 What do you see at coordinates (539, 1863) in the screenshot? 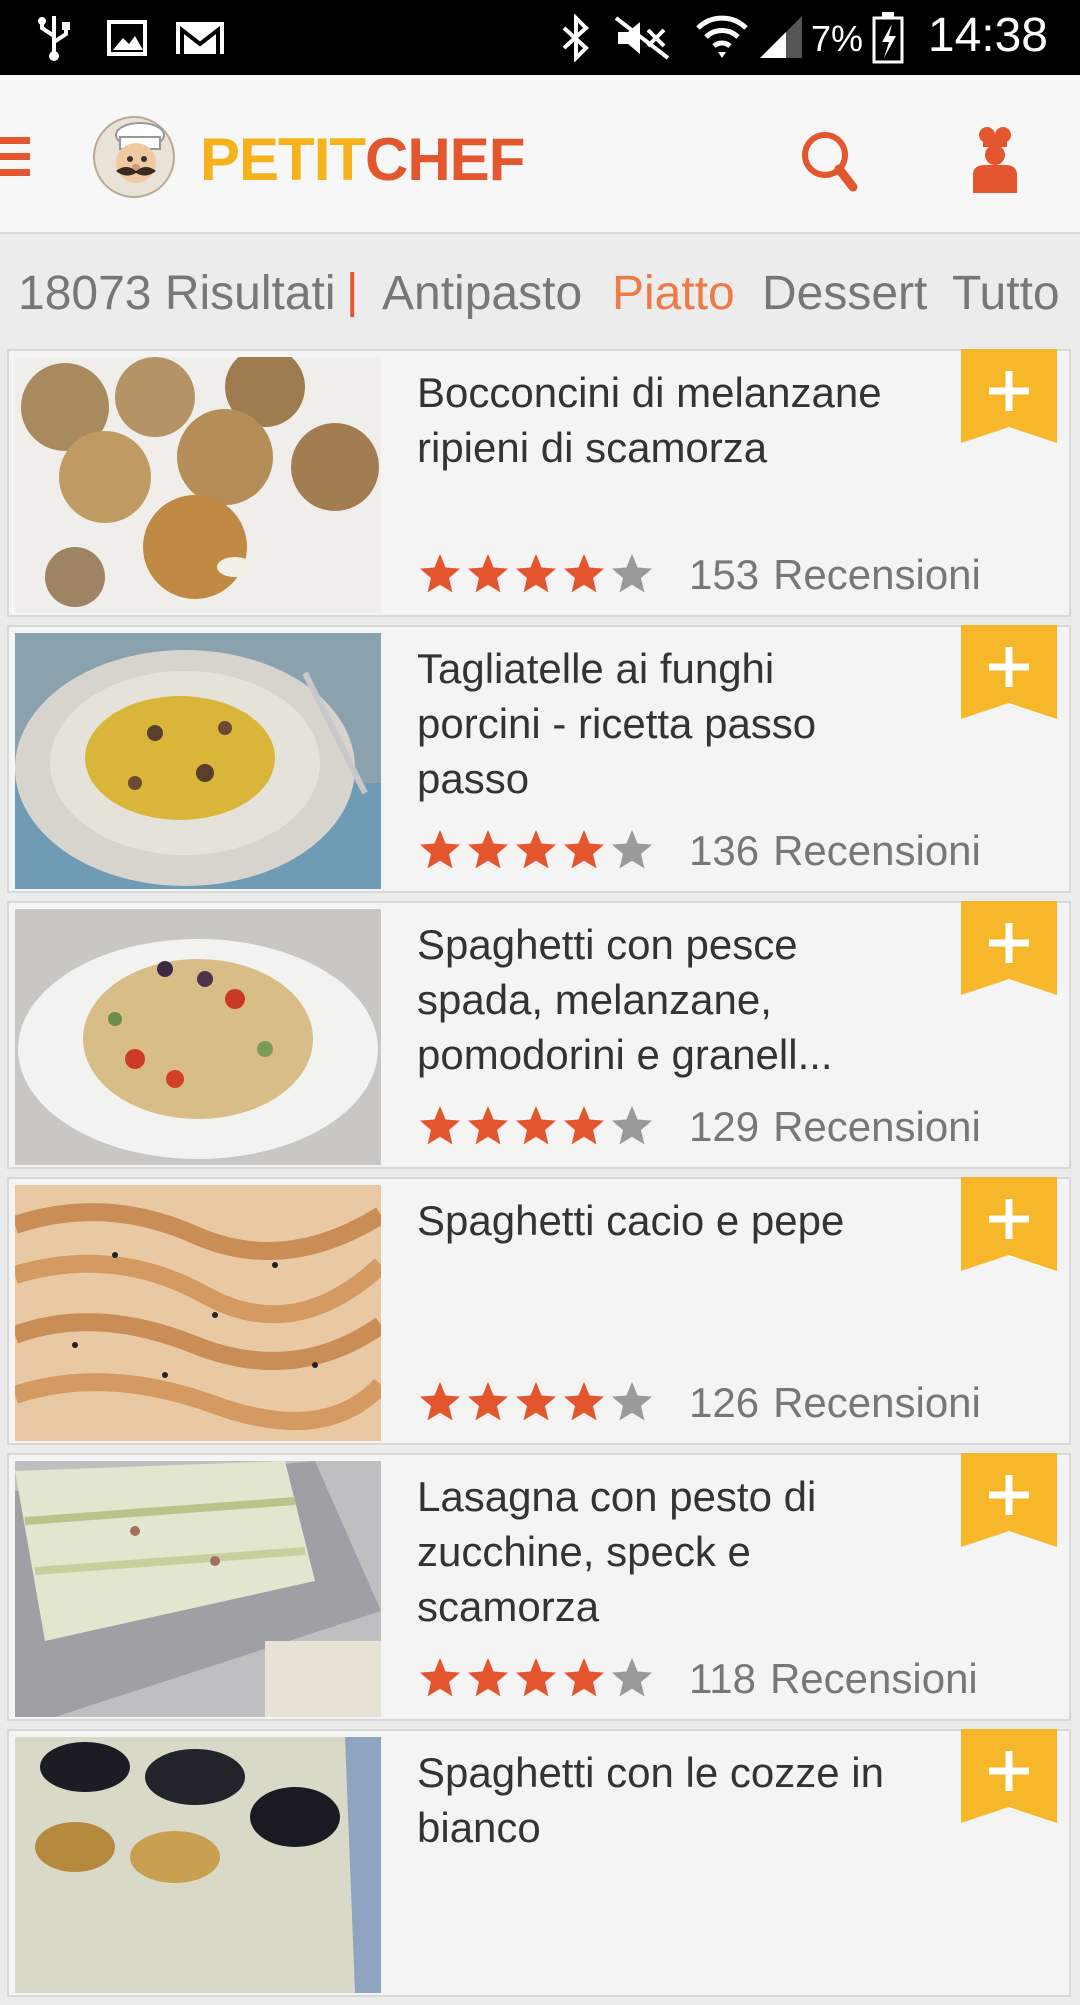
I see `recipe-card: Spaghetti con le cozze in bianco` at bounding box center [539, 1863].